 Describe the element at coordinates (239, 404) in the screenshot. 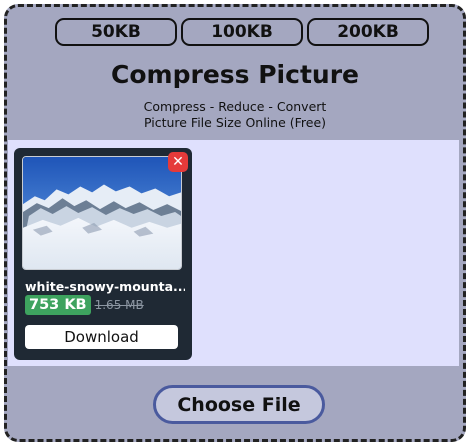

I see `choose-file-button: Choose File` at that location.